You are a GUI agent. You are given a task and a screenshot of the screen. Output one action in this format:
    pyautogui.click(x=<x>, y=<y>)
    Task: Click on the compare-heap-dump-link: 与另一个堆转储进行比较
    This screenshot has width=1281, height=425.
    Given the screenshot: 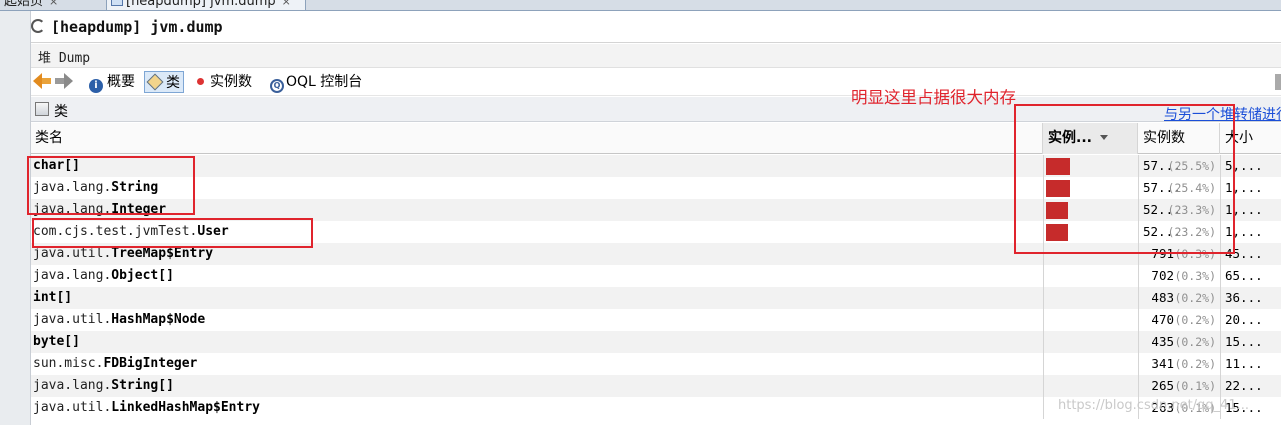 What is the action you would take?
    pyautogui.click(x=1222, y=114)
    